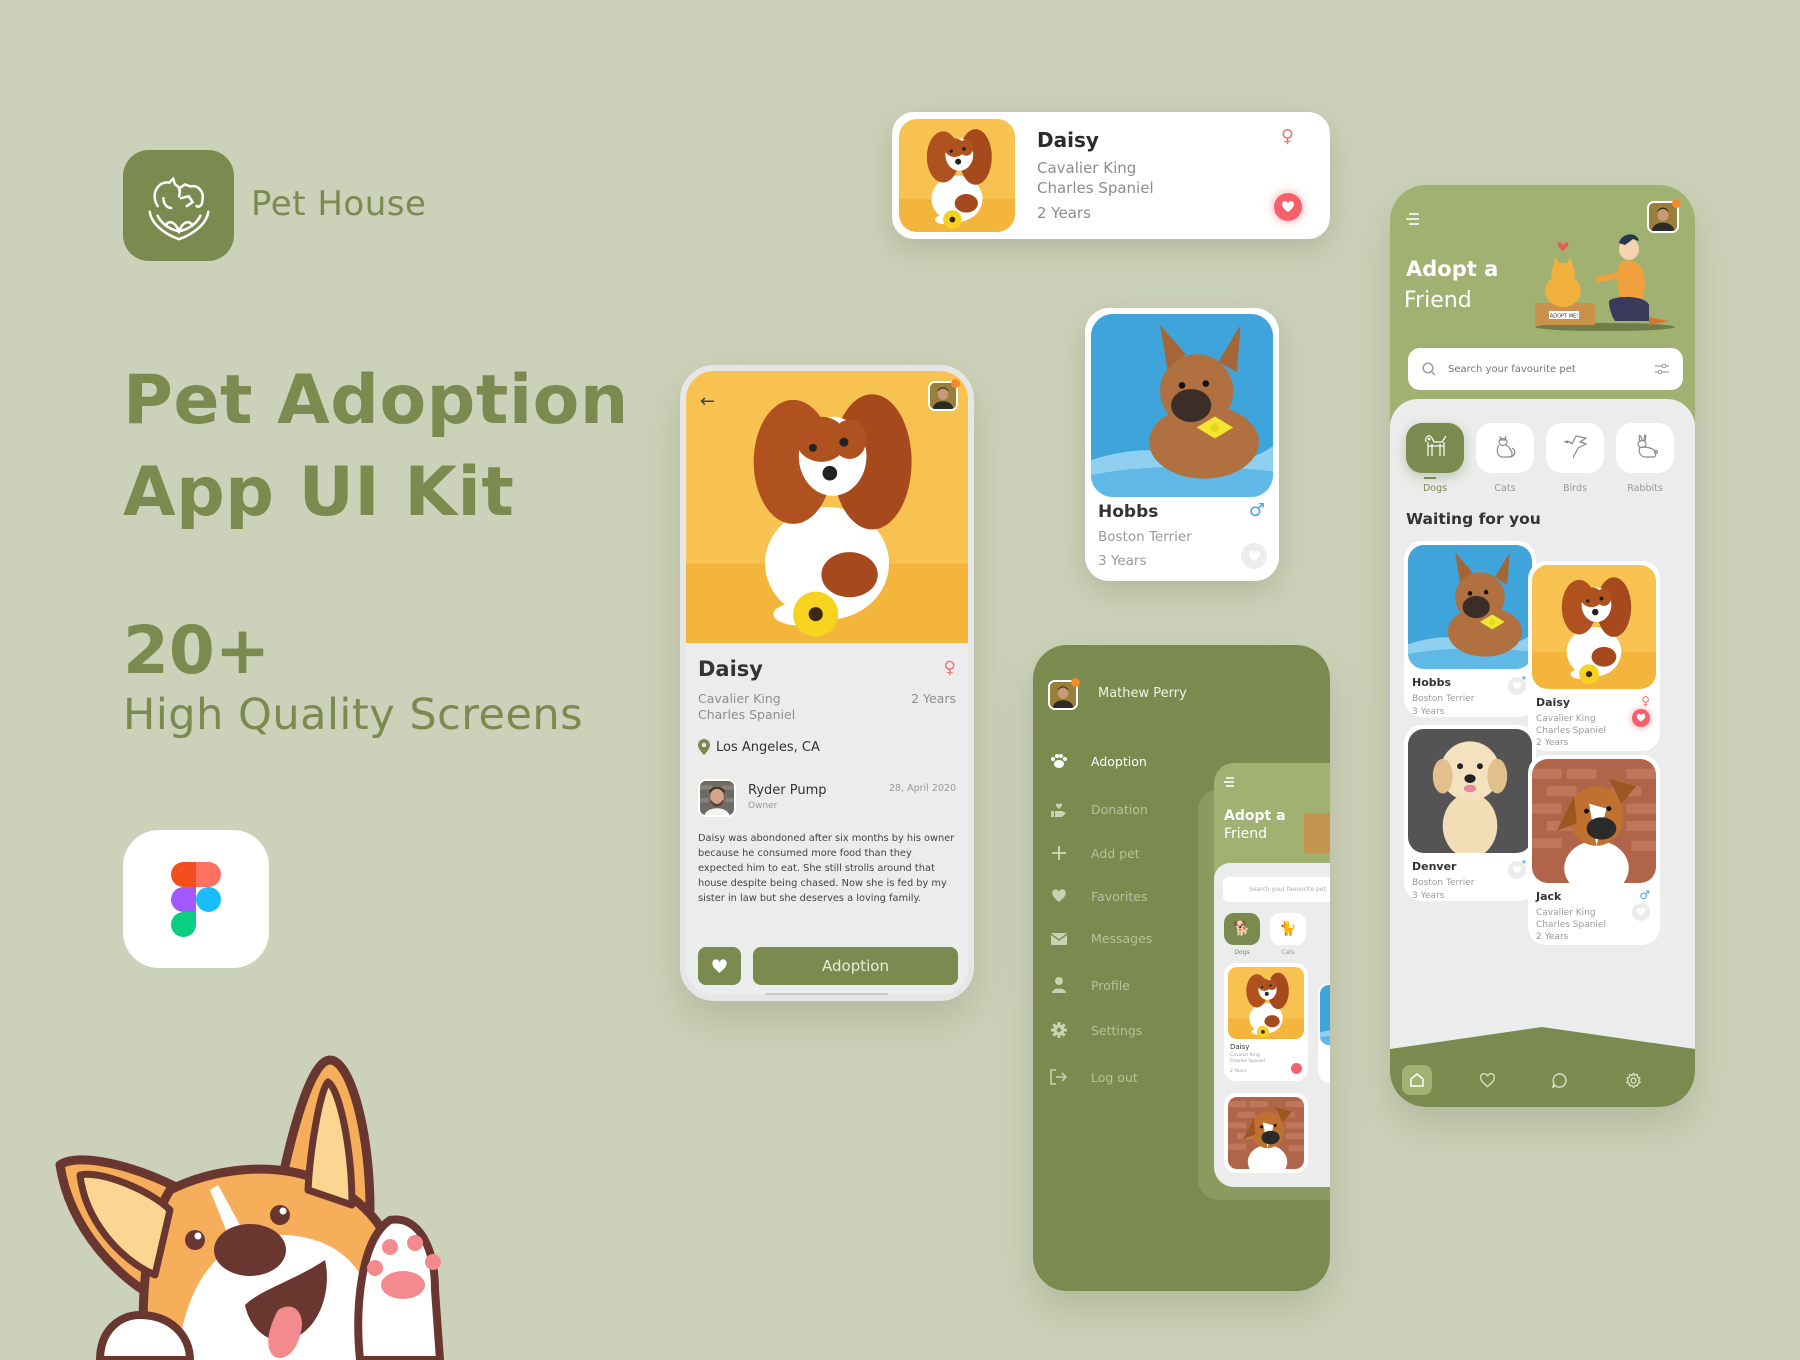  What do you see at coordinates (1059, 809) in the screenshot?
I see `donation-hand-icon` at bounding box center [1059, 809].